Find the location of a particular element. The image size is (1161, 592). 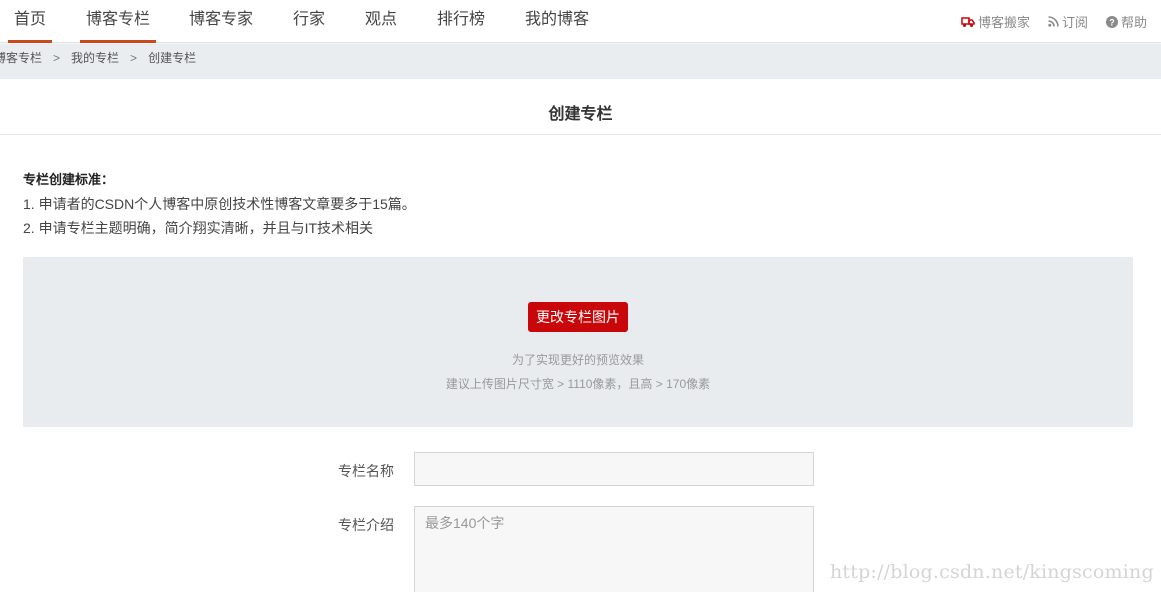

nav-item-my-blog: 我的博客 is located at coordinates (557, 21).